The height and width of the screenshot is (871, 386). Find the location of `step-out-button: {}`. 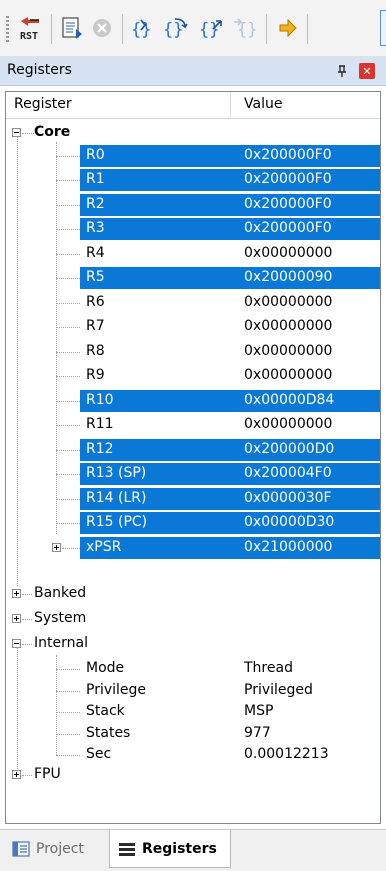

step-out-button: {} is located at coordinates (212, 28).